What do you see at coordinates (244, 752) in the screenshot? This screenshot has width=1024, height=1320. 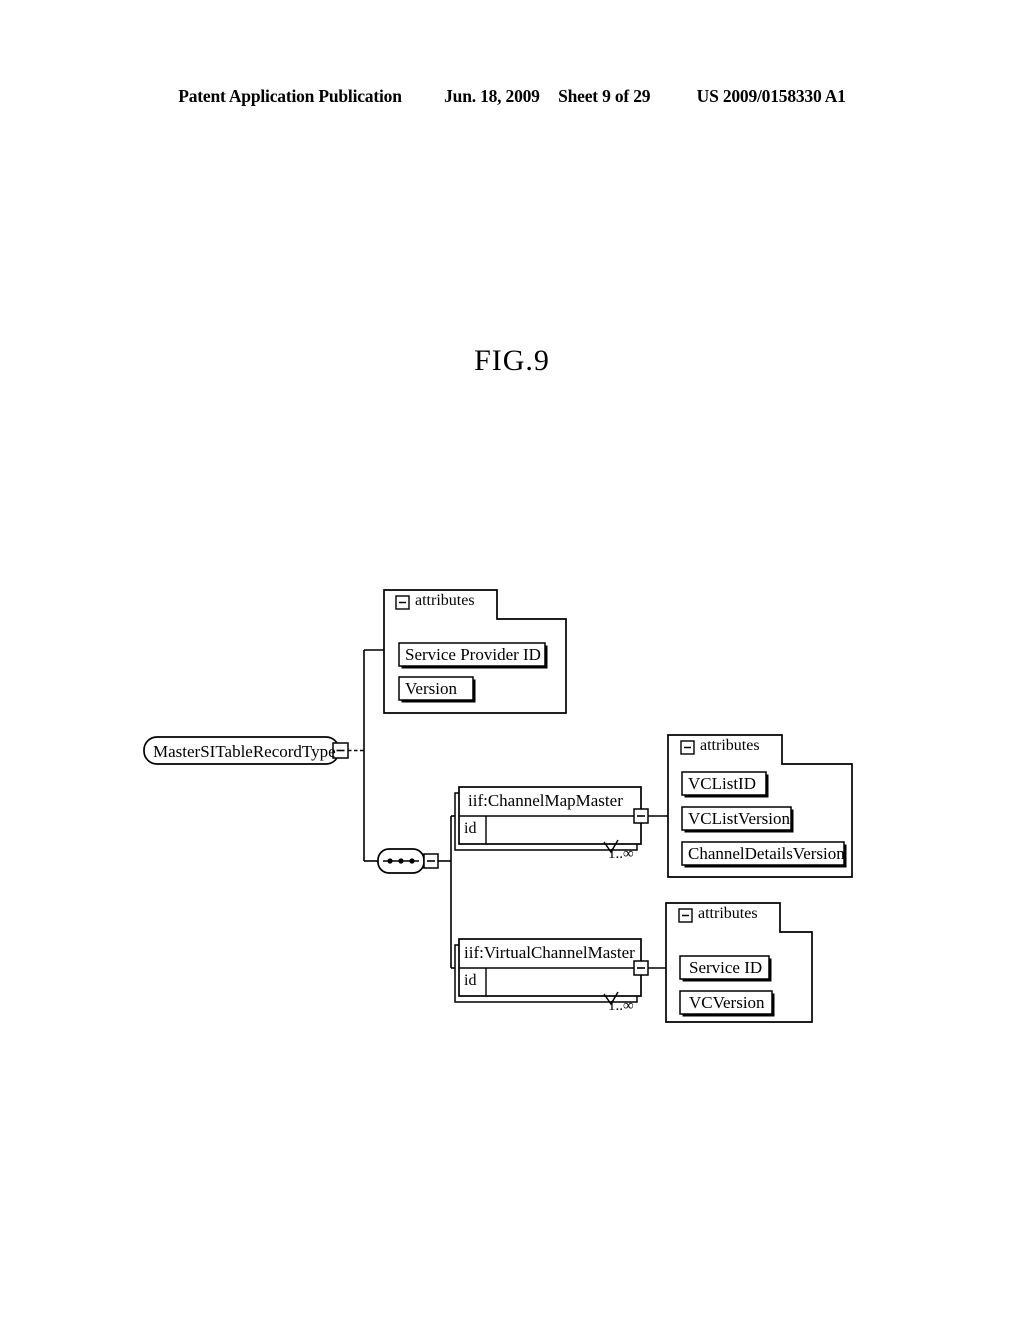 I see `root-node-label: MasterSITableRecordType` at bounding box center [244, 752].